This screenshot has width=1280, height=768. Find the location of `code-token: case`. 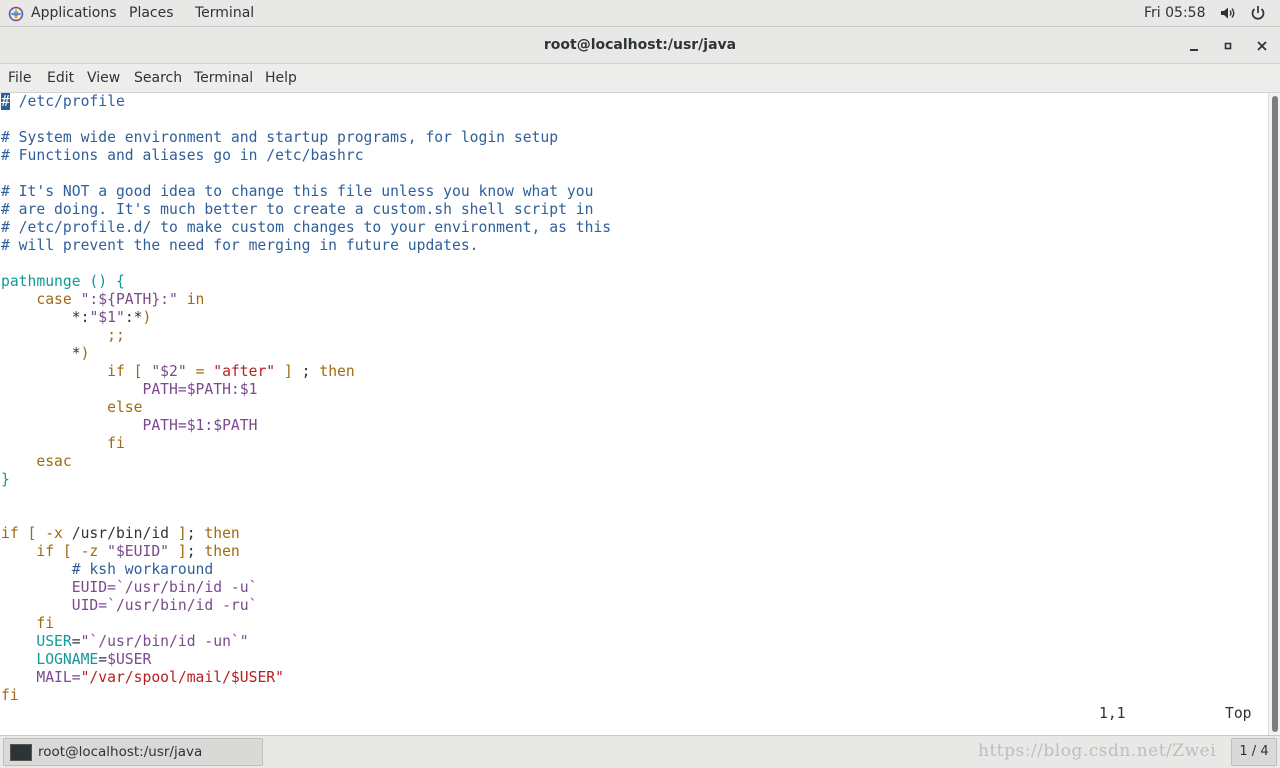

code-token: case is located at coordinates (54, 299).